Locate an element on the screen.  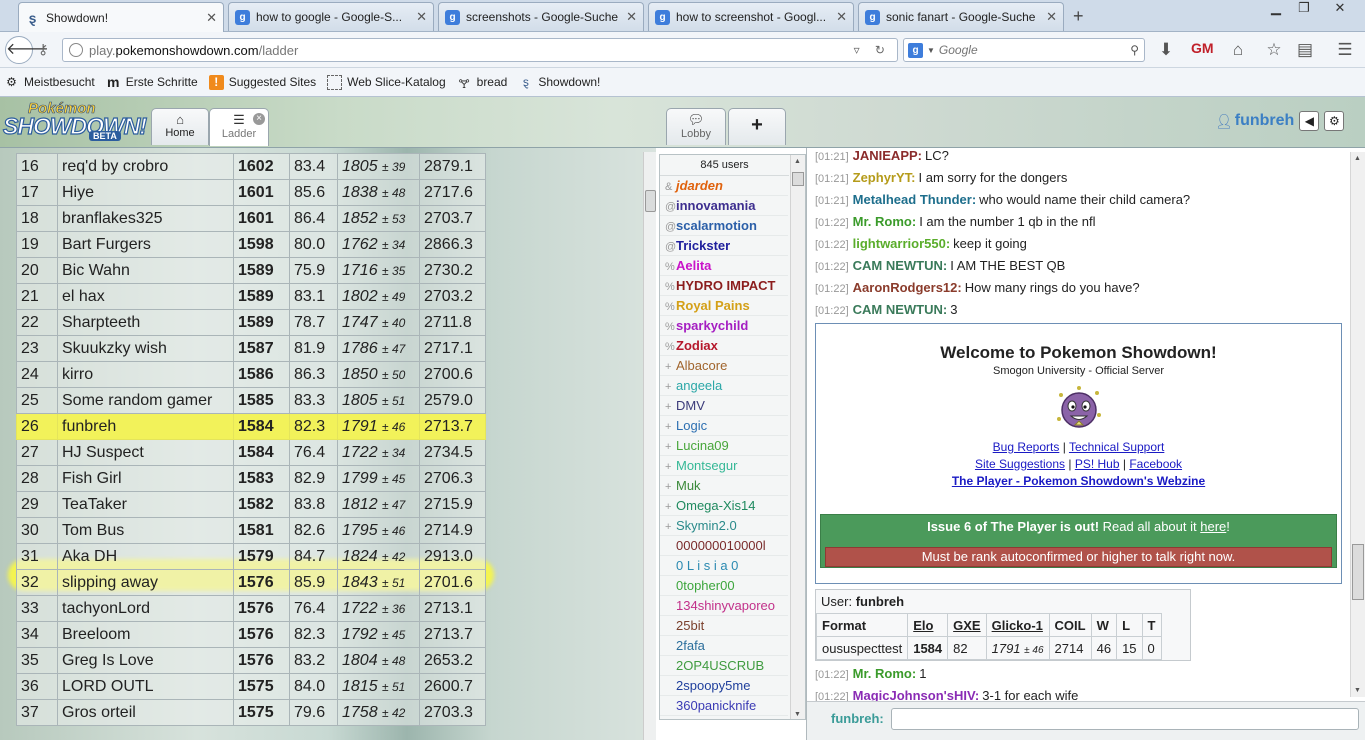
player-name: Bart Furgers is located at coordinates (145, 244).